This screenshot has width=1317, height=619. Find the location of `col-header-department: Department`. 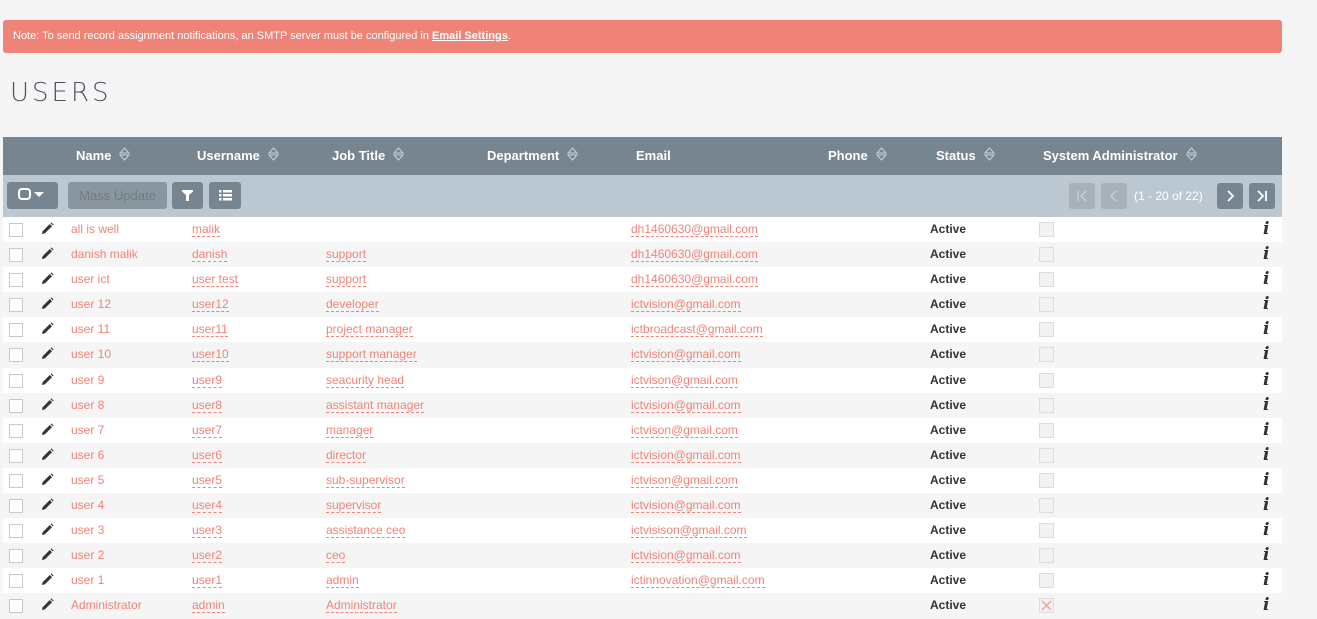

col-header-department: Department is located at coordinates (533, 156).